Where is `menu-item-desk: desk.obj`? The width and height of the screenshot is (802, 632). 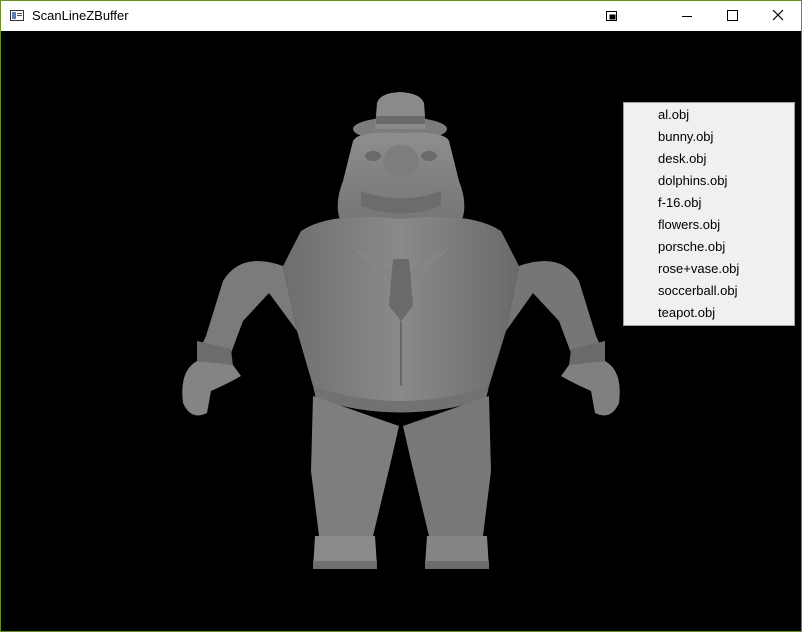 menu-item-desk: desk.obj is located at coordinates (709, 159).